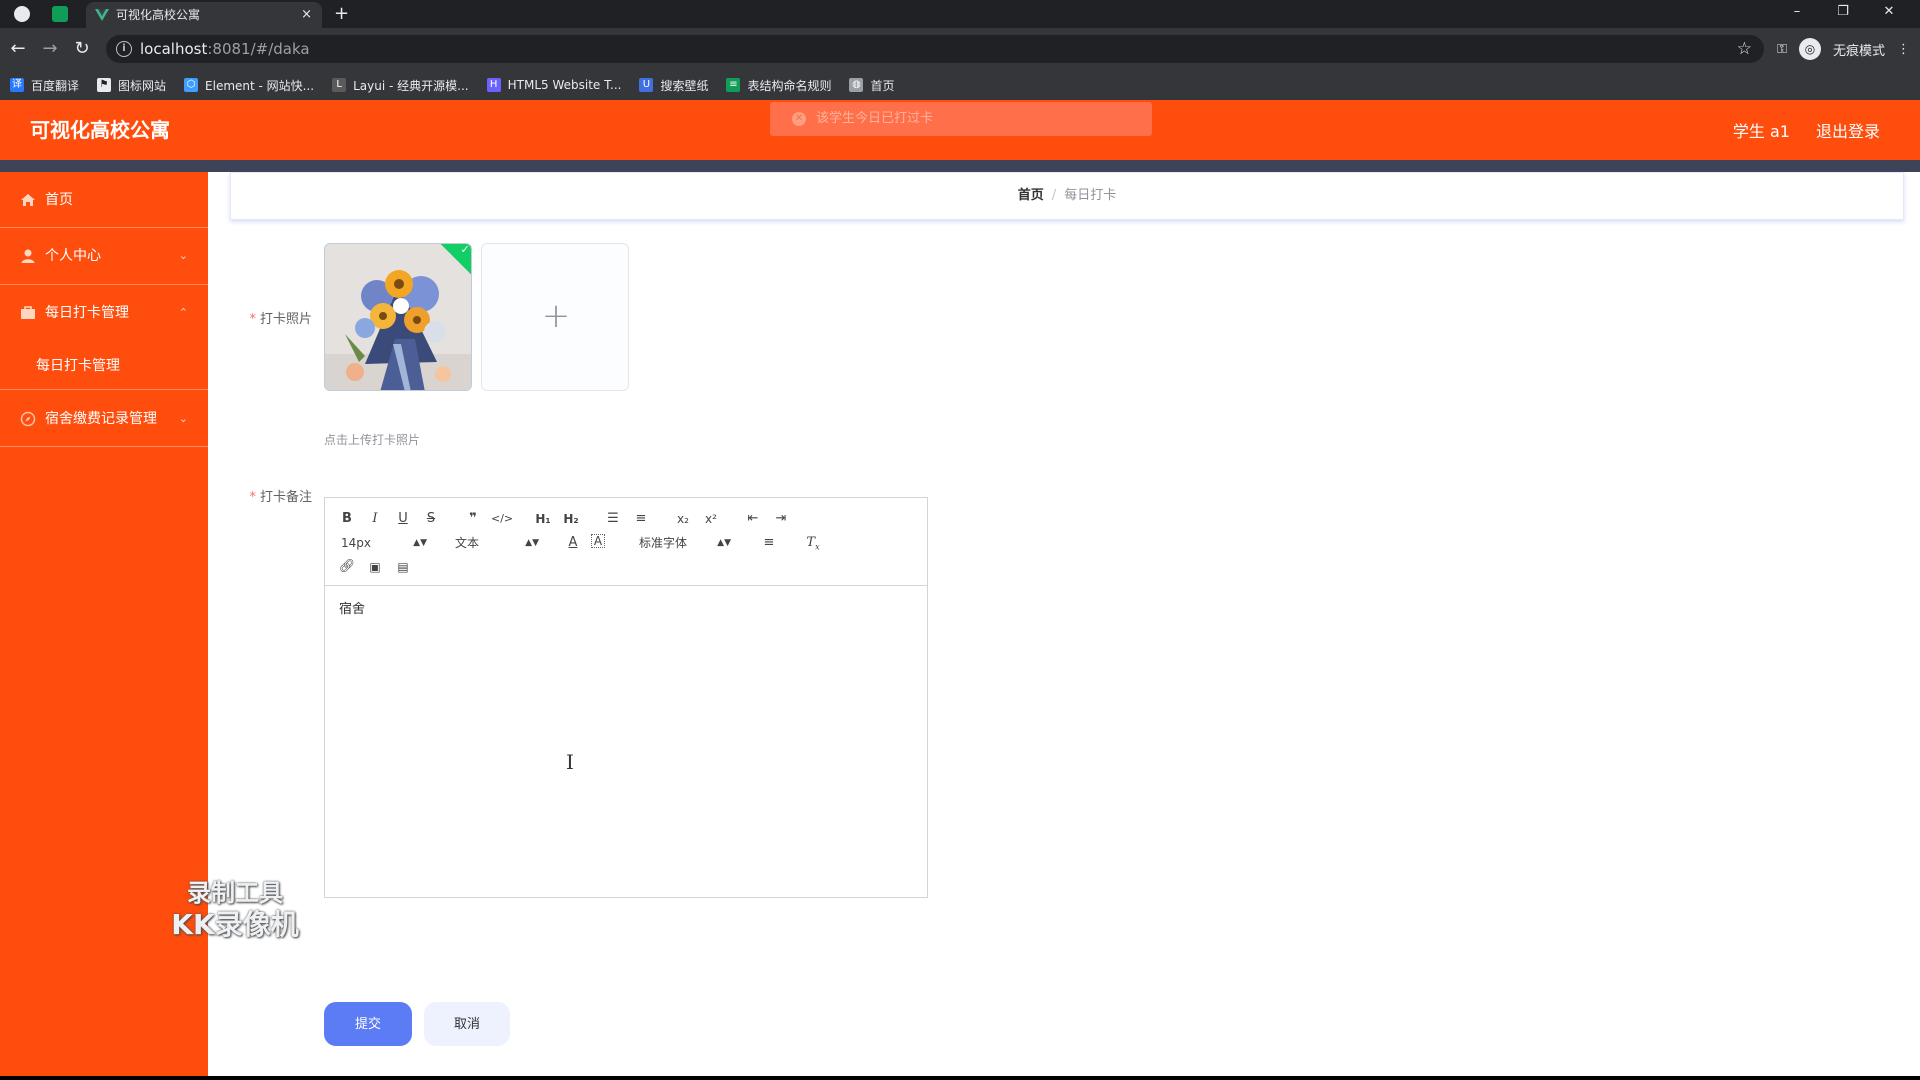 The image size is (1920, 1080). Describe the element at coordinates (44, 85) in the screenshot. I see `bookmark-item: 译百度翻译` at that location.